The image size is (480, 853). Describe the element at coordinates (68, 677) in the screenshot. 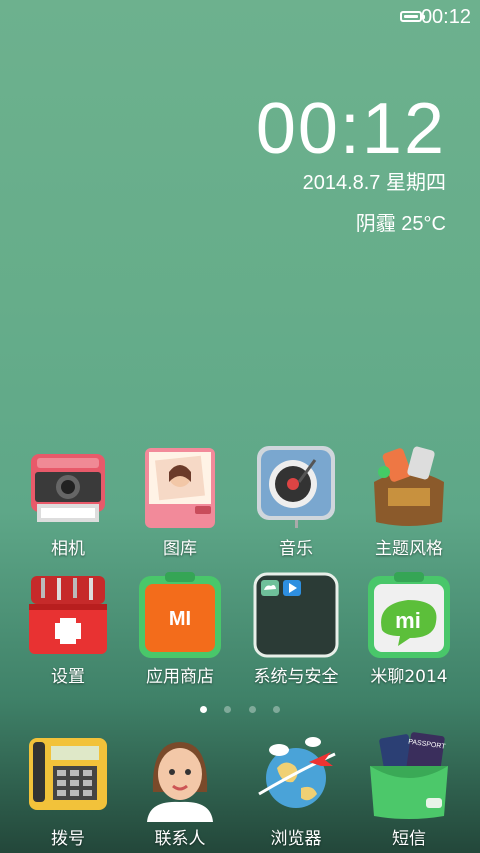

I see `app-label: 设置` at that location.